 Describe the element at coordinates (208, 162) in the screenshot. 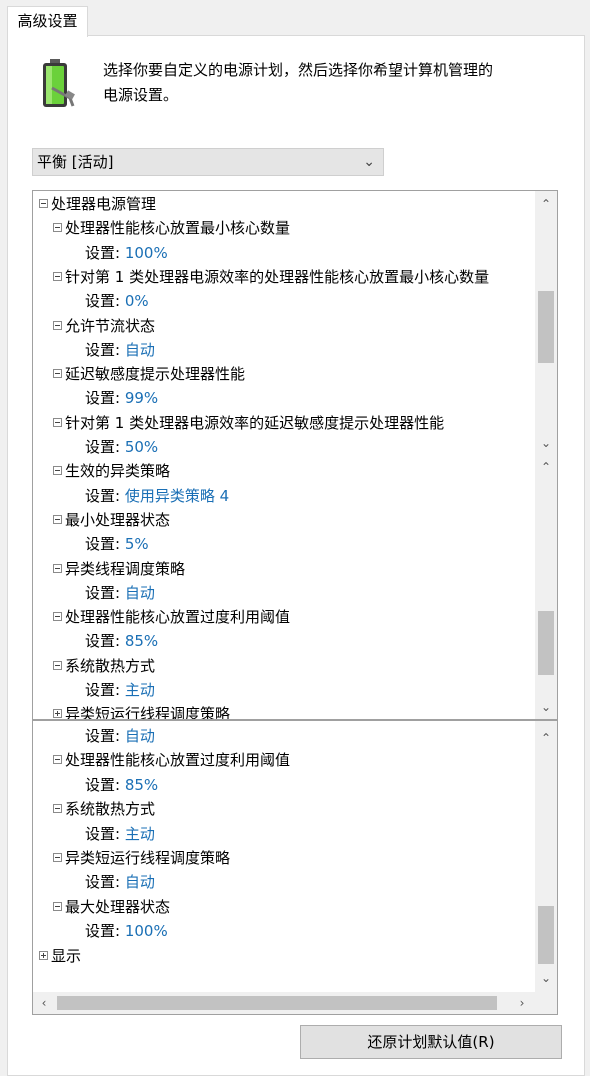

I see `power-plan-select: 平衡 [活动] ⌄` at that location.